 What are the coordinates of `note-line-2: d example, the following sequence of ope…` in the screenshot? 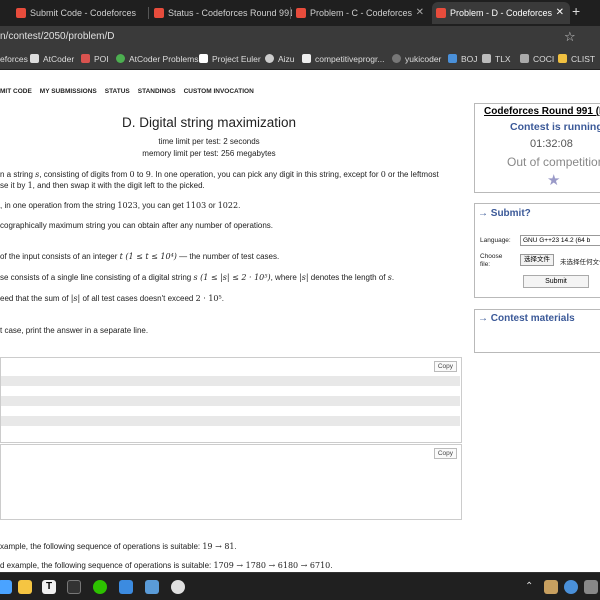 It's located at (166, 565).